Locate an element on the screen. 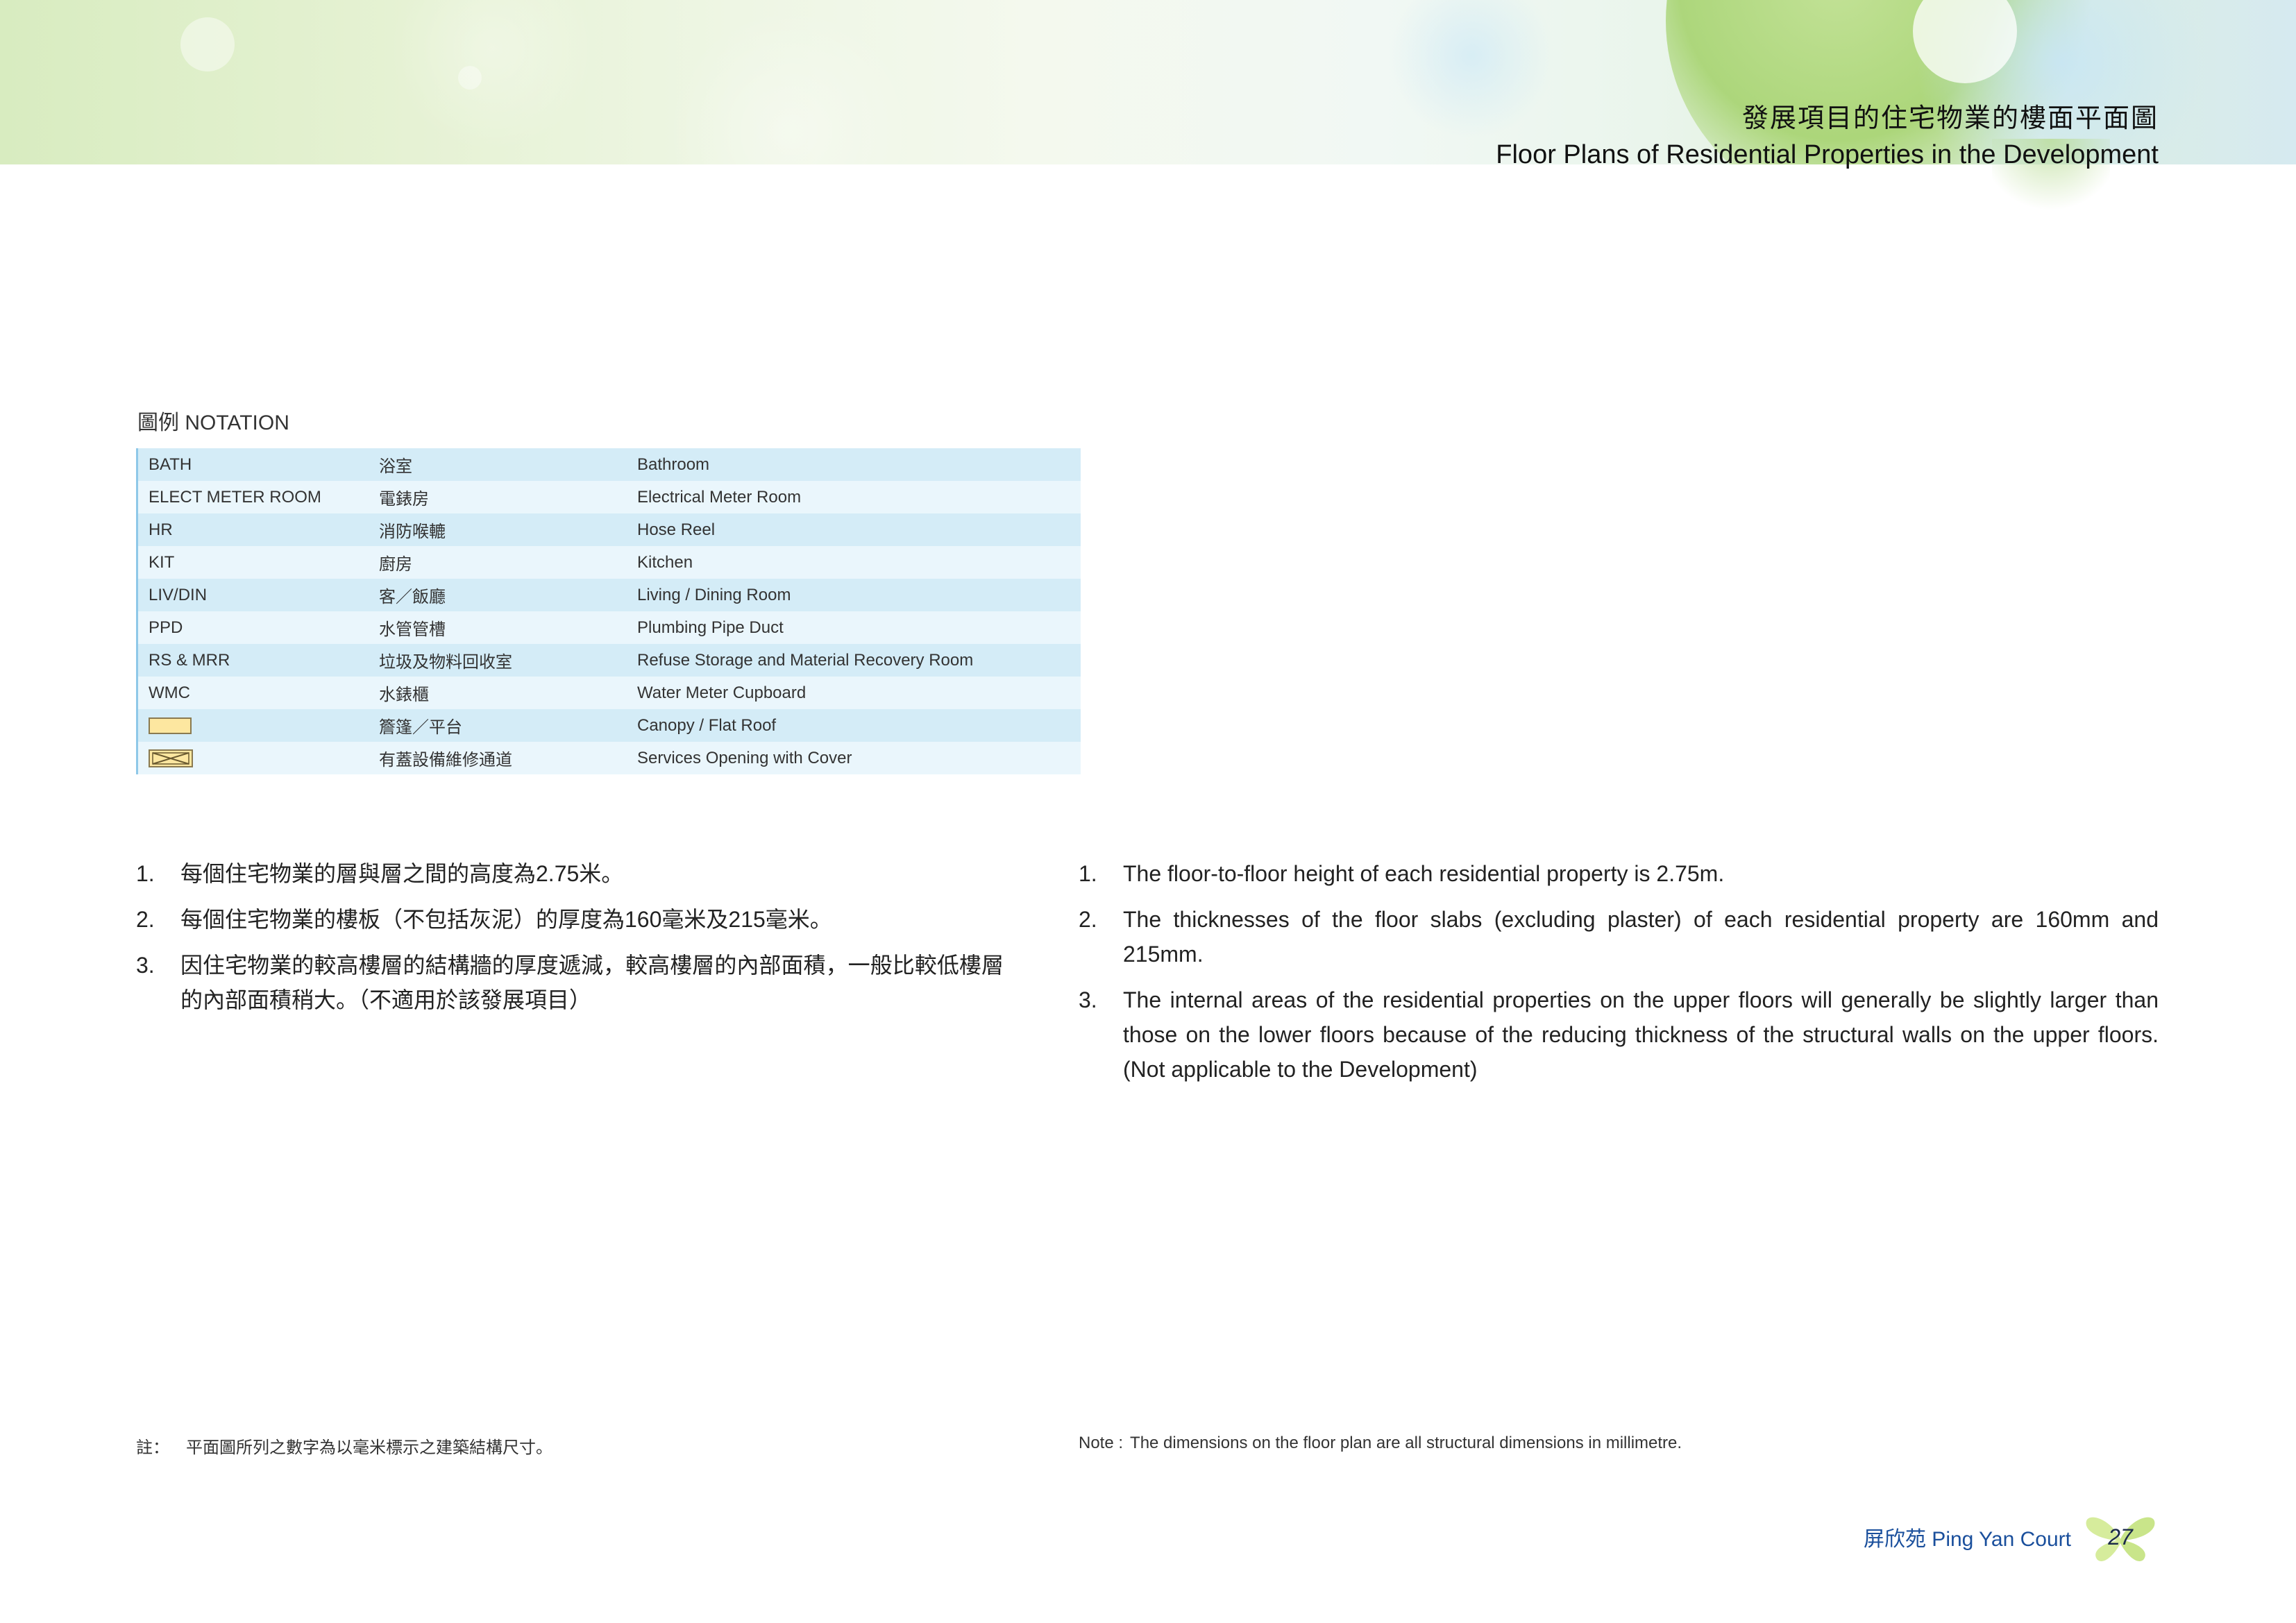 The image size is (2296, 1623). page-number-badge: 27 is located at coordinates (2121, 1537).